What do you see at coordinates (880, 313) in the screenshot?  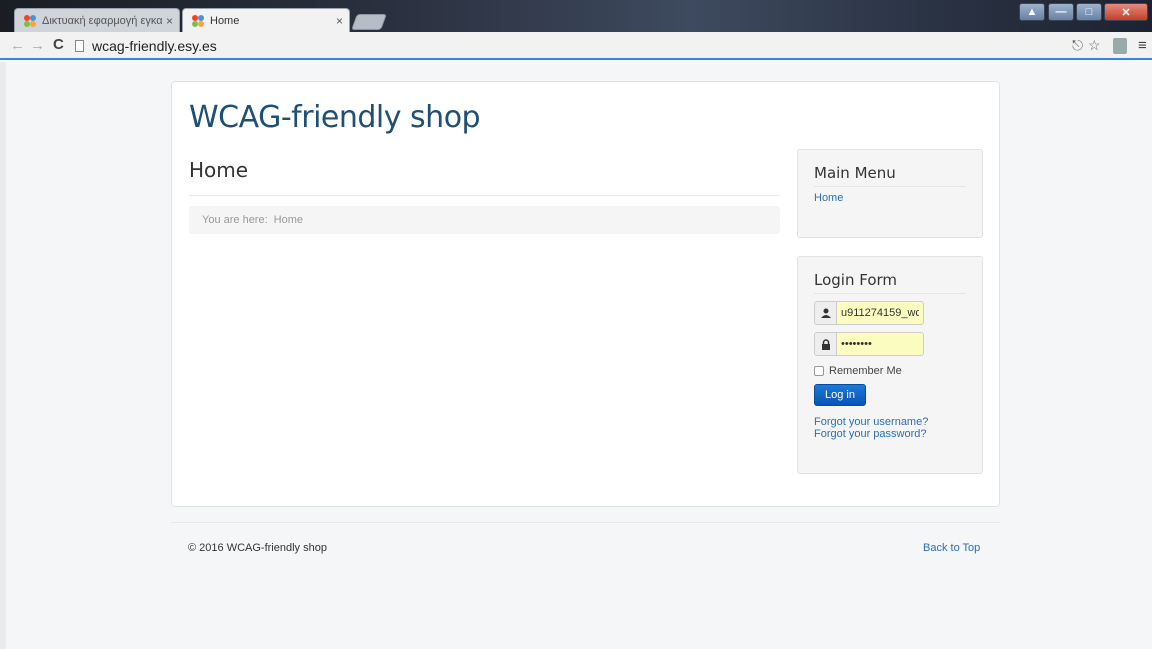 I see `username-field` at bounding box center [880, 313].